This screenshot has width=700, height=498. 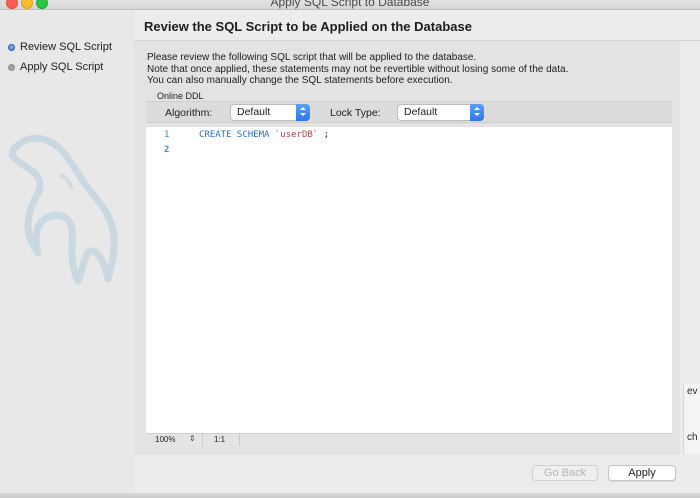 What do you see at coordinates (220, 439) in the screenshot?
I see `cursor-position: 1:1` at bounding box center [220, 439].